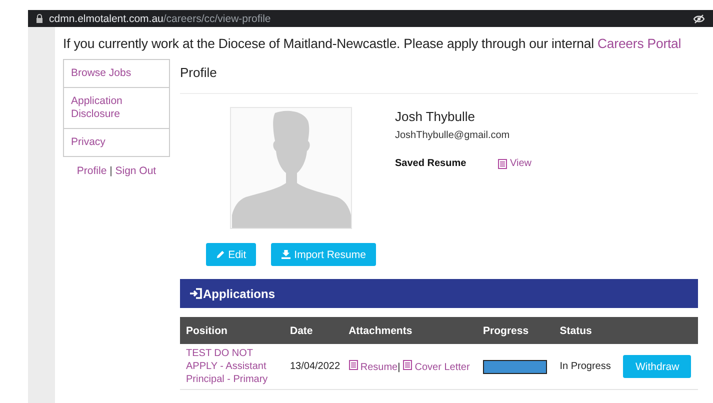 The height and width of the screenshot is (403, 713). What do you see at coordinates (116, 142) in the screenshot?
I see `sidebar-item: Privacy` at bounding box center [116, 142].